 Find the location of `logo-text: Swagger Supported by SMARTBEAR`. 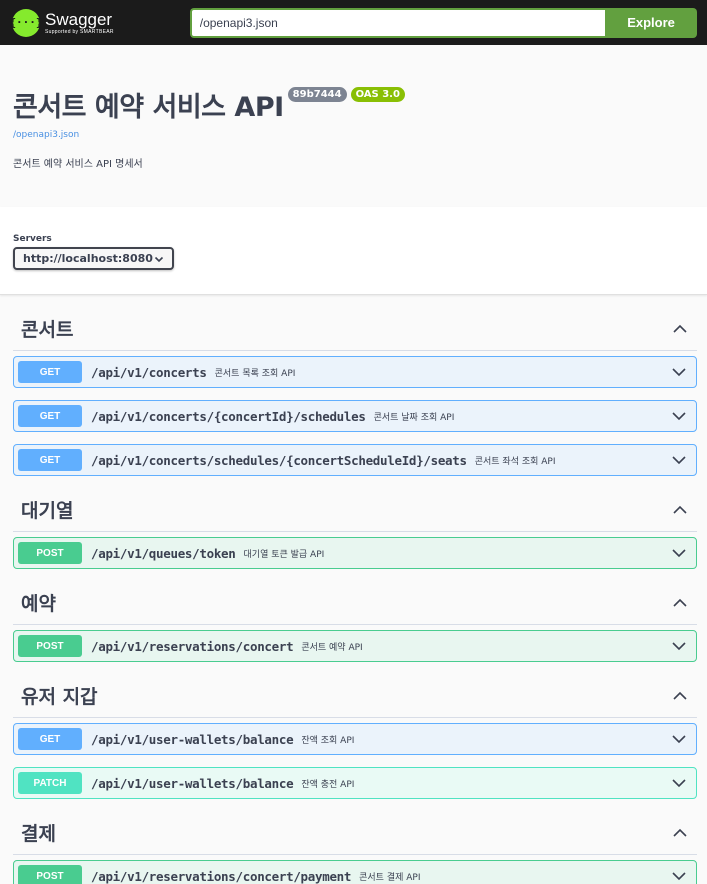

logo-text: Swagger Supported by SMARTBEAR is located at coordinates (79, 23).